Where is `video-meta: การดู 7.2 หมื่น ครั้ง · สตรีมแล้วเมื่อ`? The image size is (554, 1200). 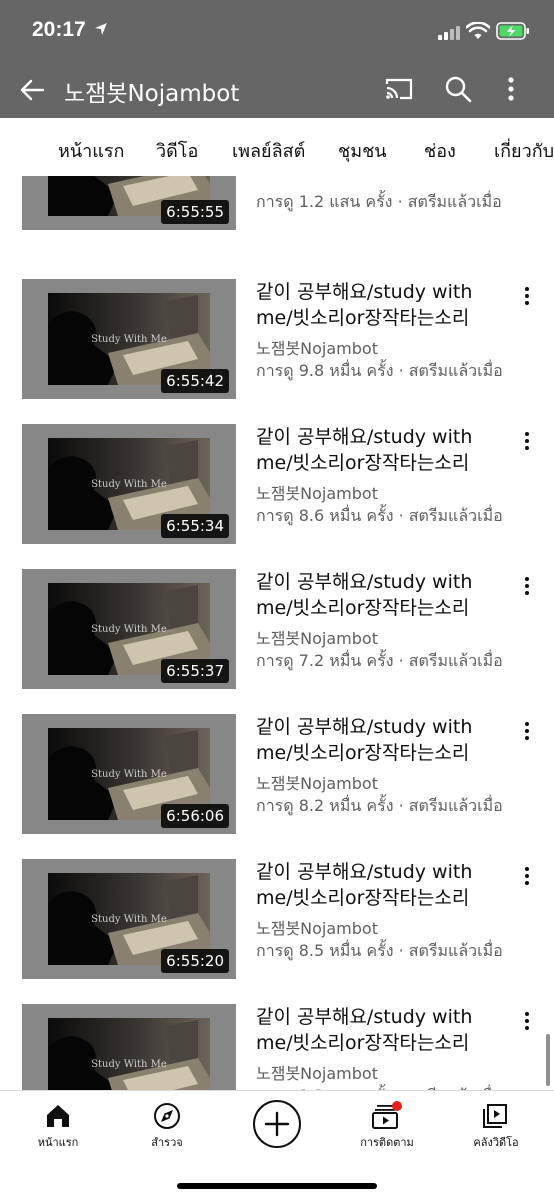
video-meta: การดู 7.2 หมื่น ครั้ง · สตรีมแล้วเมื่อ is located at coordinates (379, 660).